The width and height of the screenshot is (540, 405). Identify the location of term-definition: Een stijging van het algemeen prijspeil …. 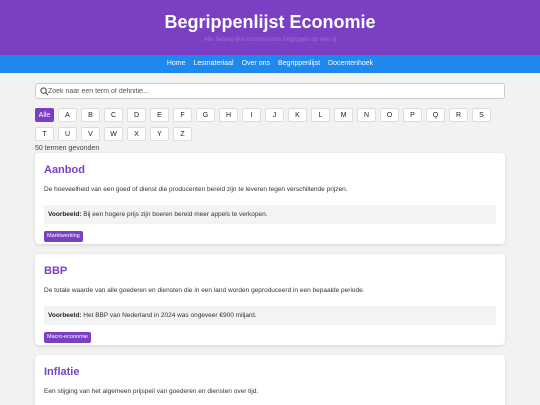
(151, 391).